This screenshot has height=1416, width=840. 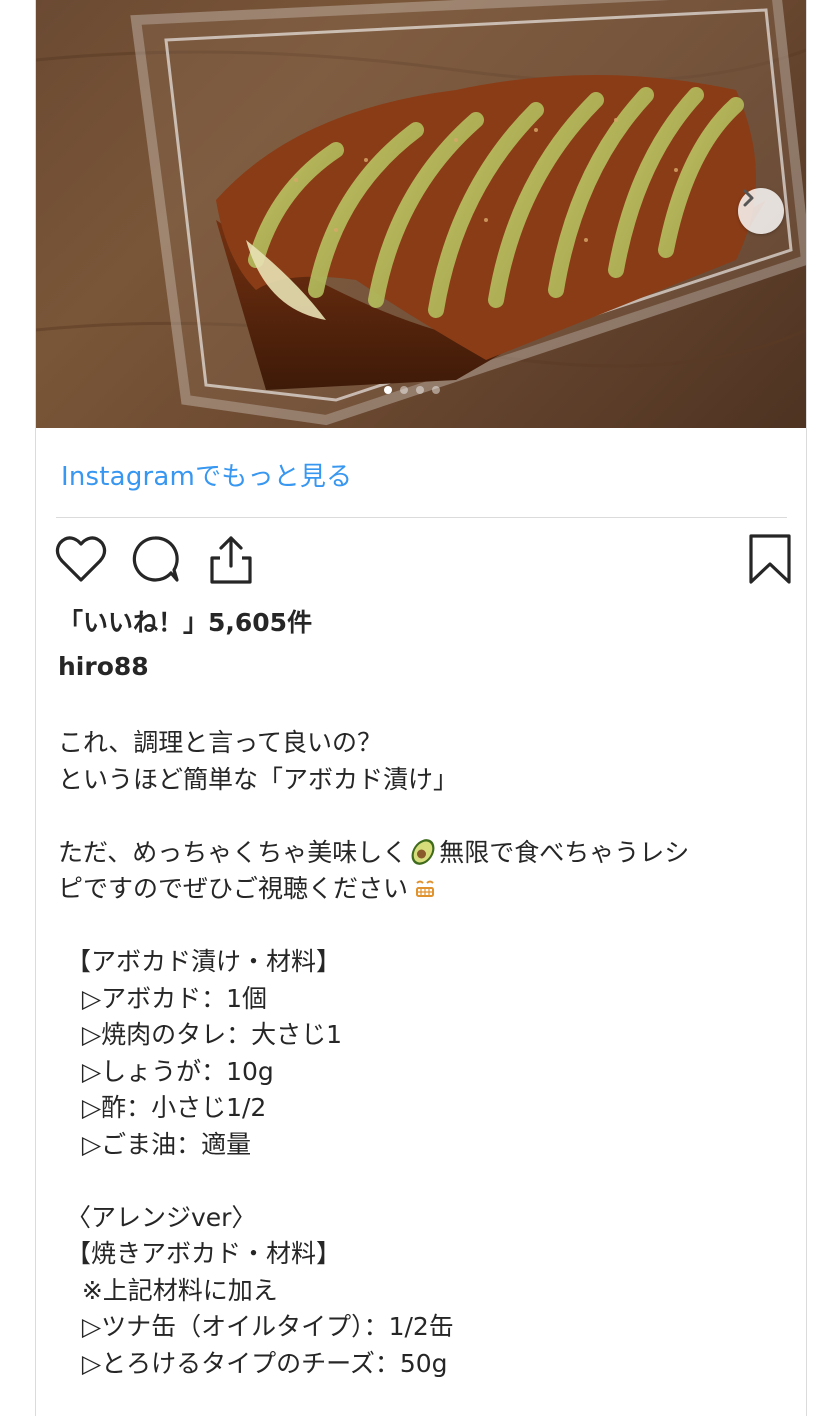 What do you see at coordinates (422, 560) in the screenshot?
I see `post-actions-bar` at bounding box center [422, 560].